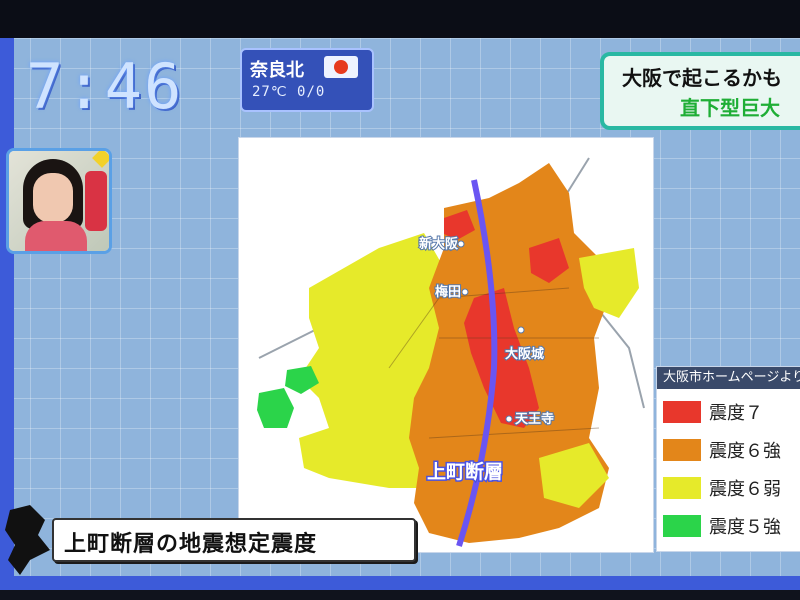 The width and height of the screenshot is (800, 600). Describe the element at coordinates (745, 489) in the screenshot. I see `legend-label: 震度６弱` at that location.